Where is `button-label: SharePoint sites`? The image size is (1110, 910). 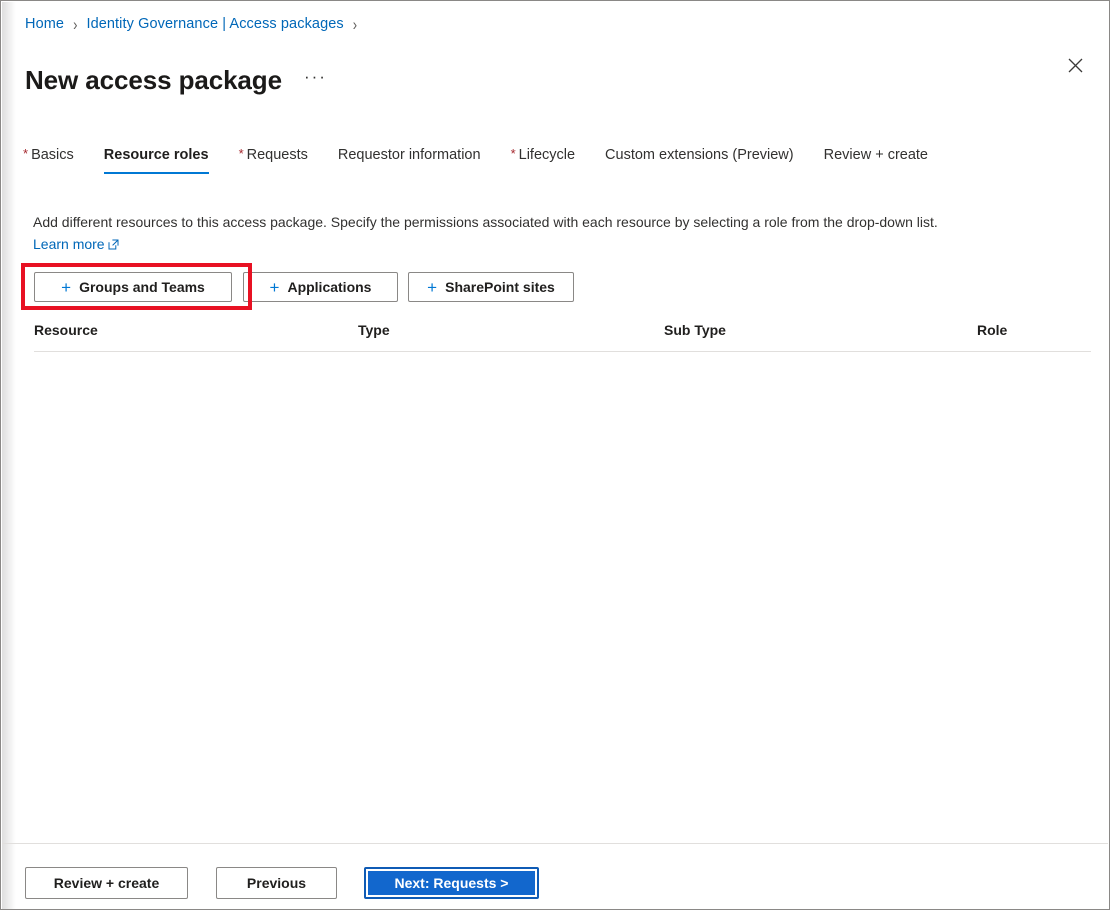
button-label: SharePoint sites is located at coordinates (500, 287).